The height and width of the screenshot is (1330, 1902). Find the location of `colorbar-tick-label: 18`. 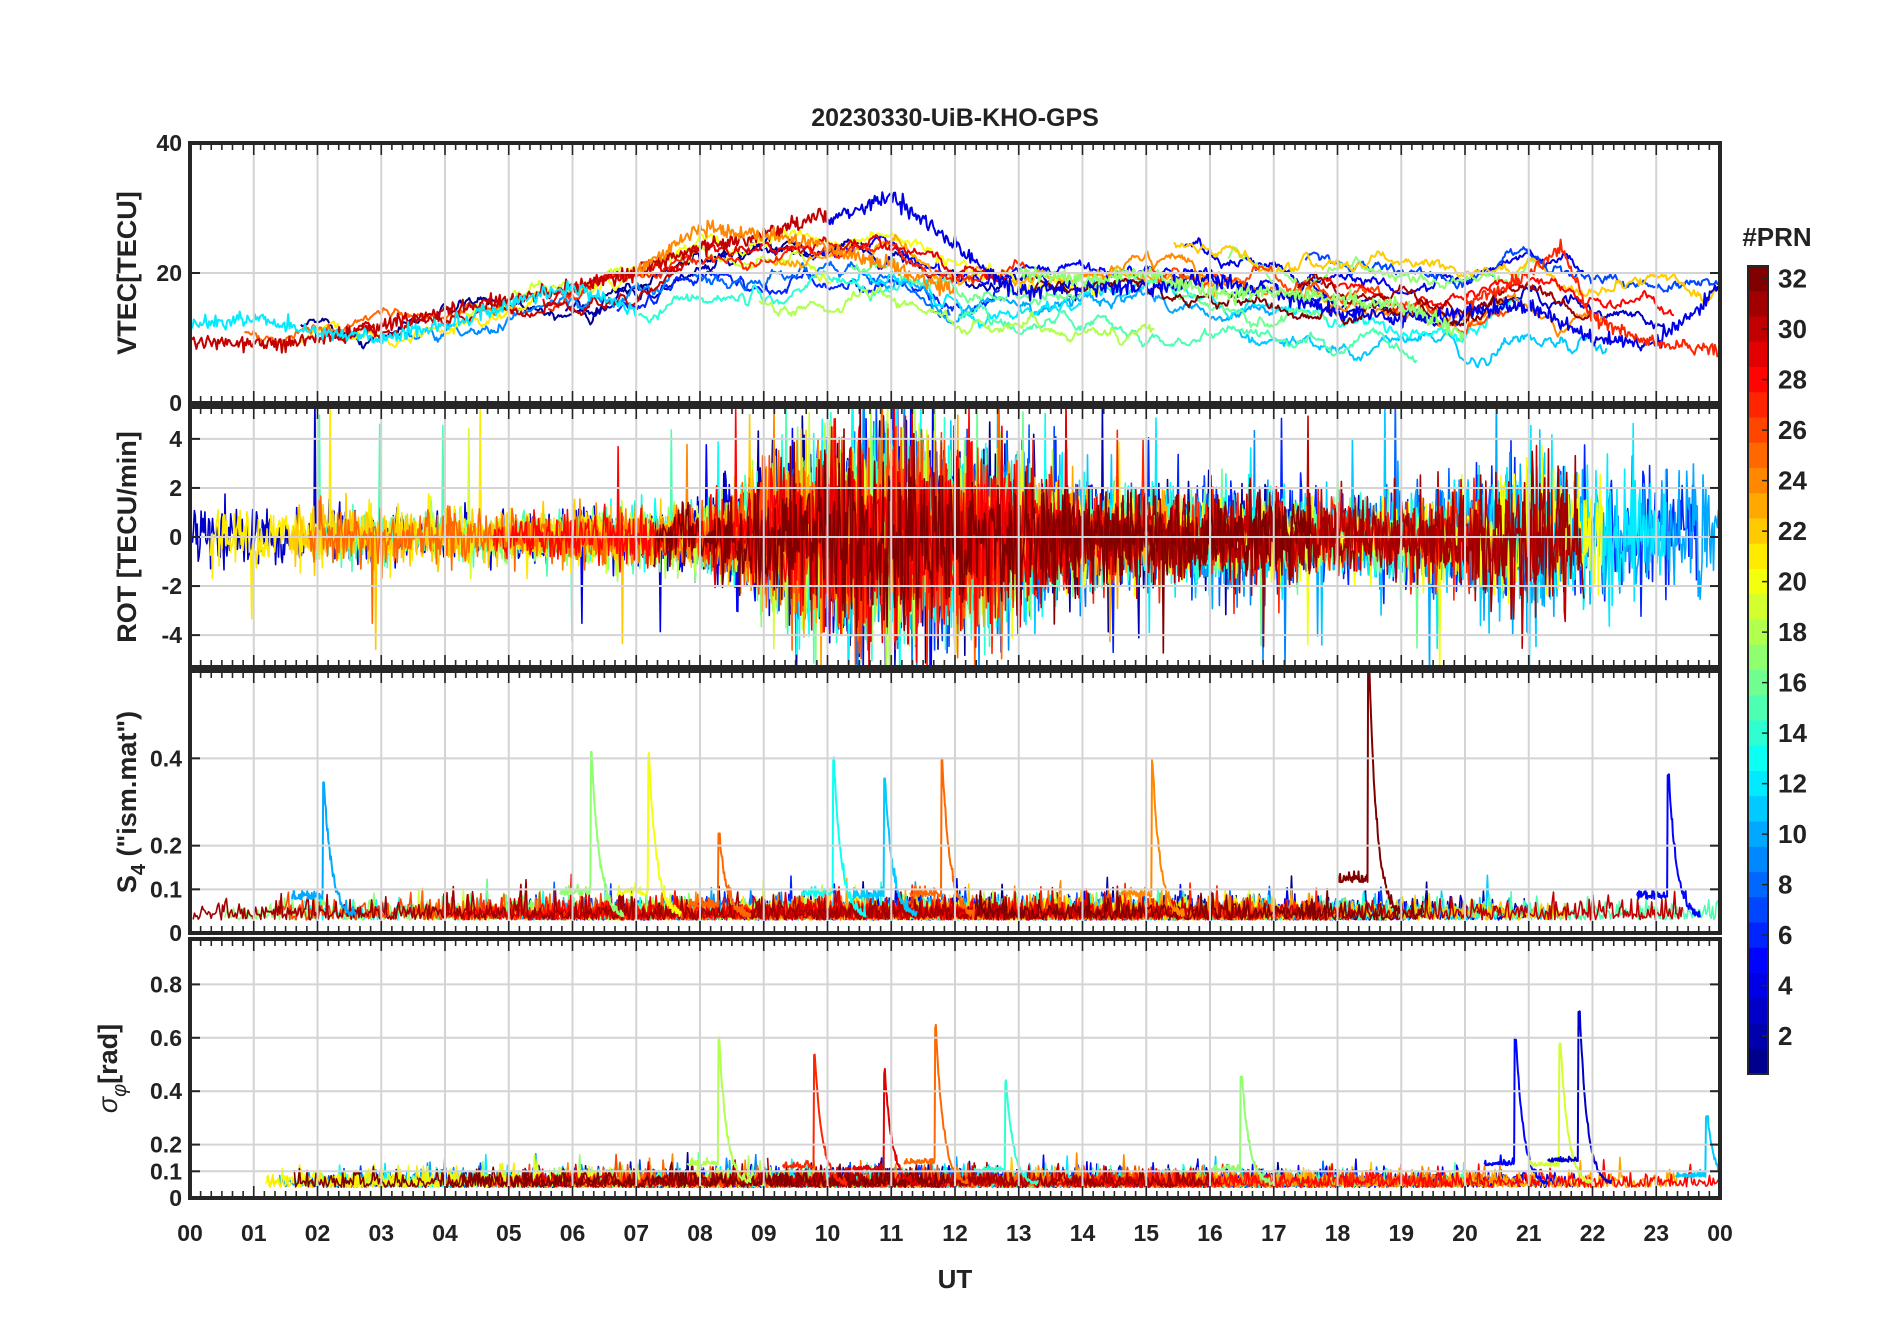

colorbar-tick-label: 18 is located at coordinates (1792, 632).